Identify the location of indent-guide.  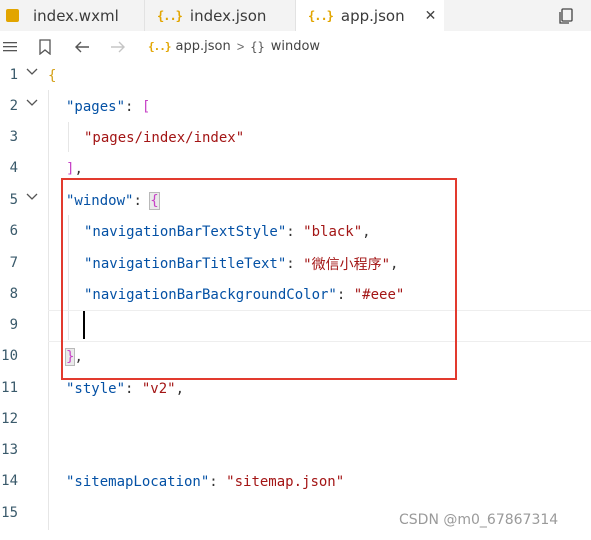
(68, 137).